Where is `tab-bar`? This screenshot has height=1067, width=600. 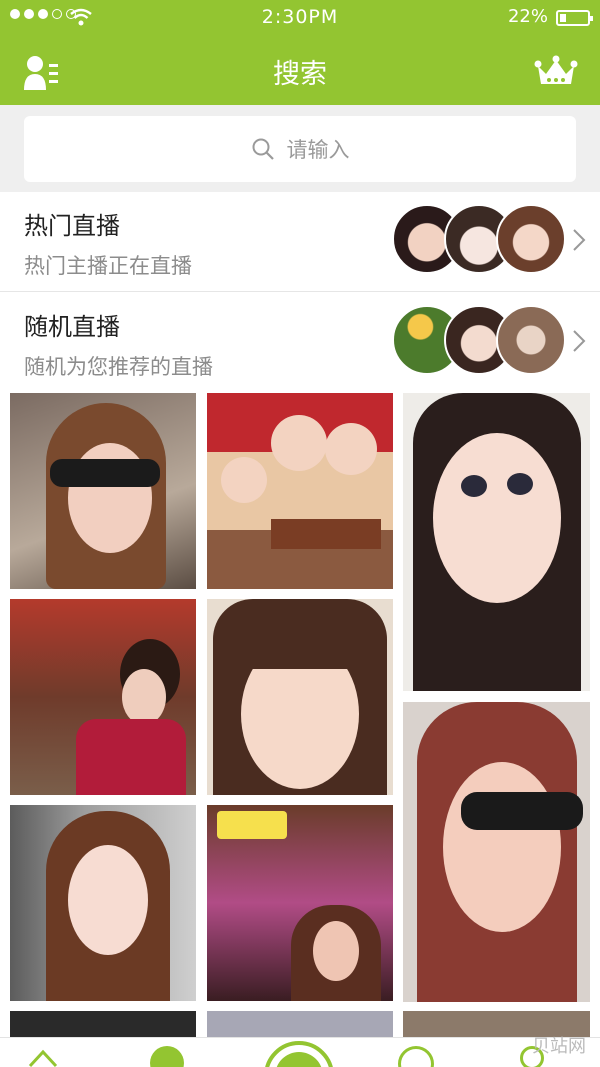
tab-bar is located at coordinates (300, 1052).